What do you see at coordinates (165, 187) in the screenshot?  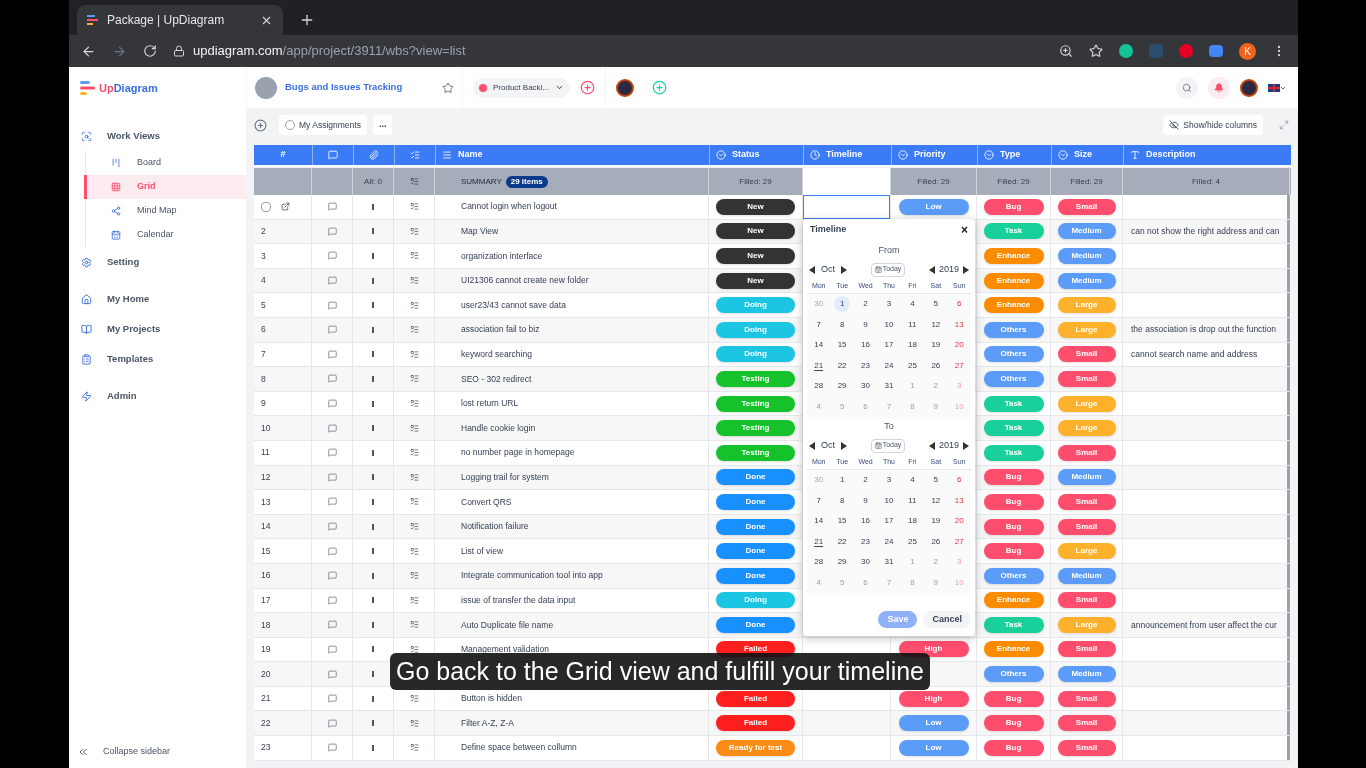 I see `sidebar-subitem: Grid` at bounding box center [165, 187].